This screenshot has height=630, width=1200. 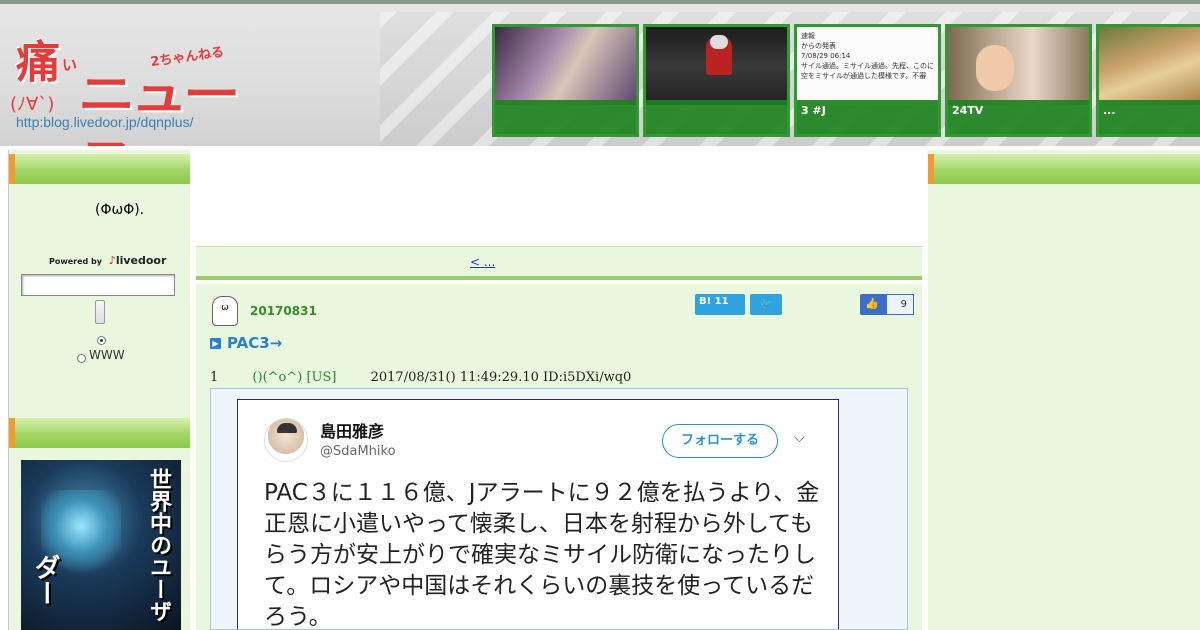 I want to click on logo-news: ニュース, so click(x=159, y=106).